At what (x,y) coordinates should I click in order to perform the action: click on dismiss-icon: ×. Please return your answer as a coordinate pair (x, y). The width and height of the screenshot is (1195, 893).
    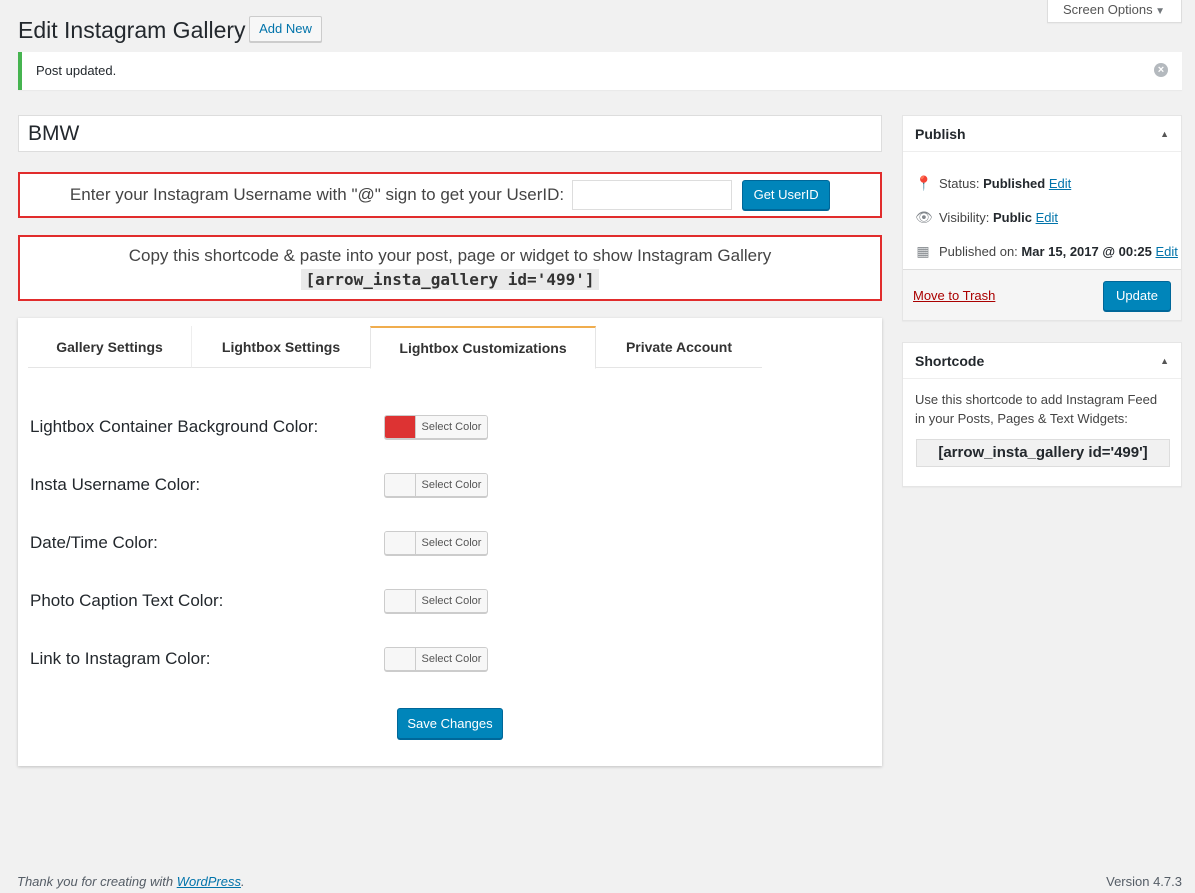
    Looking at the image, I should click on (1161, 70).